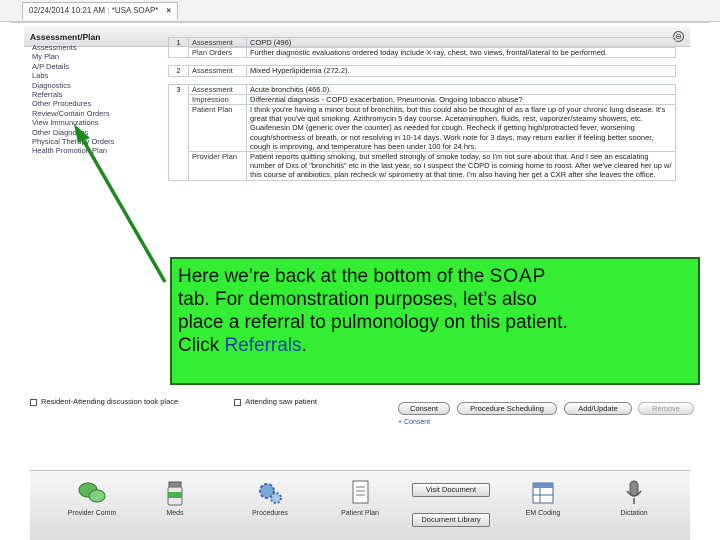  I want to click on attending-saw-checkbox, so click(238, 402).